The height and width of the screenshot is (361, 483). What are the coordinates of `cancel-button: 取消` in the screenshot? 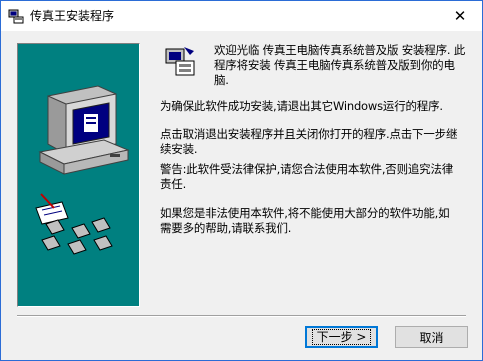 It's located at (431, 337).